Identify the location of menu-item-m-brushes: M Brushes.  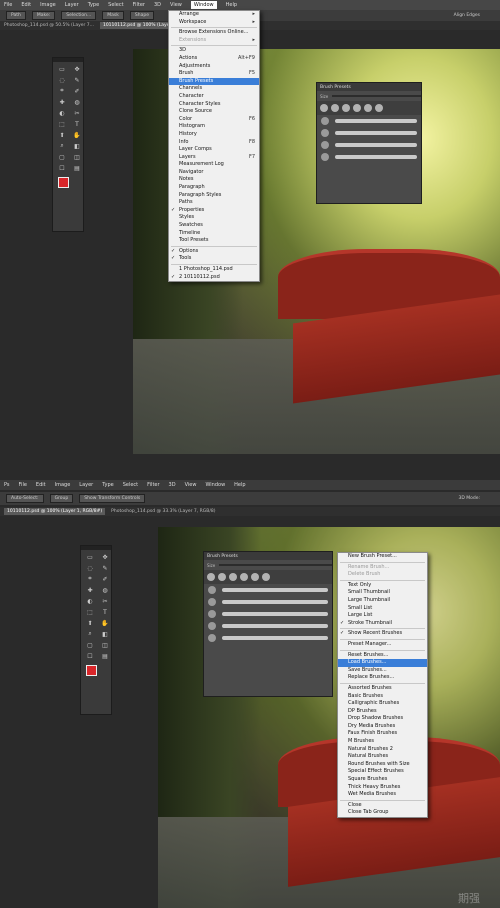
(382, 742).